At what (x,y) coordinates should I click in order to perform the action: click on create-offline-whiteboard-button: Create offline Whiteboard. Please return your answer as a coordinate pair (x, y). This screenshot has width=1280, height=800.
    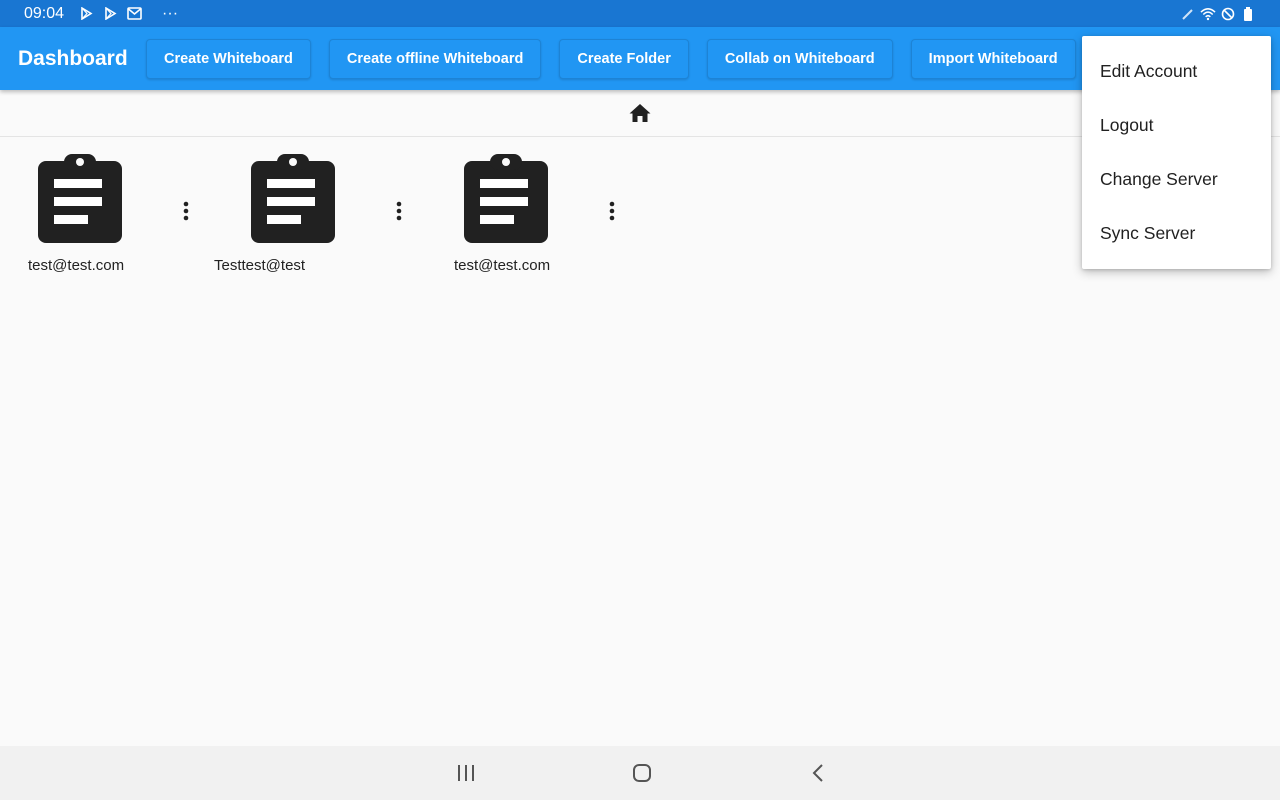
    Looking at the image, I should click on (435, 58).